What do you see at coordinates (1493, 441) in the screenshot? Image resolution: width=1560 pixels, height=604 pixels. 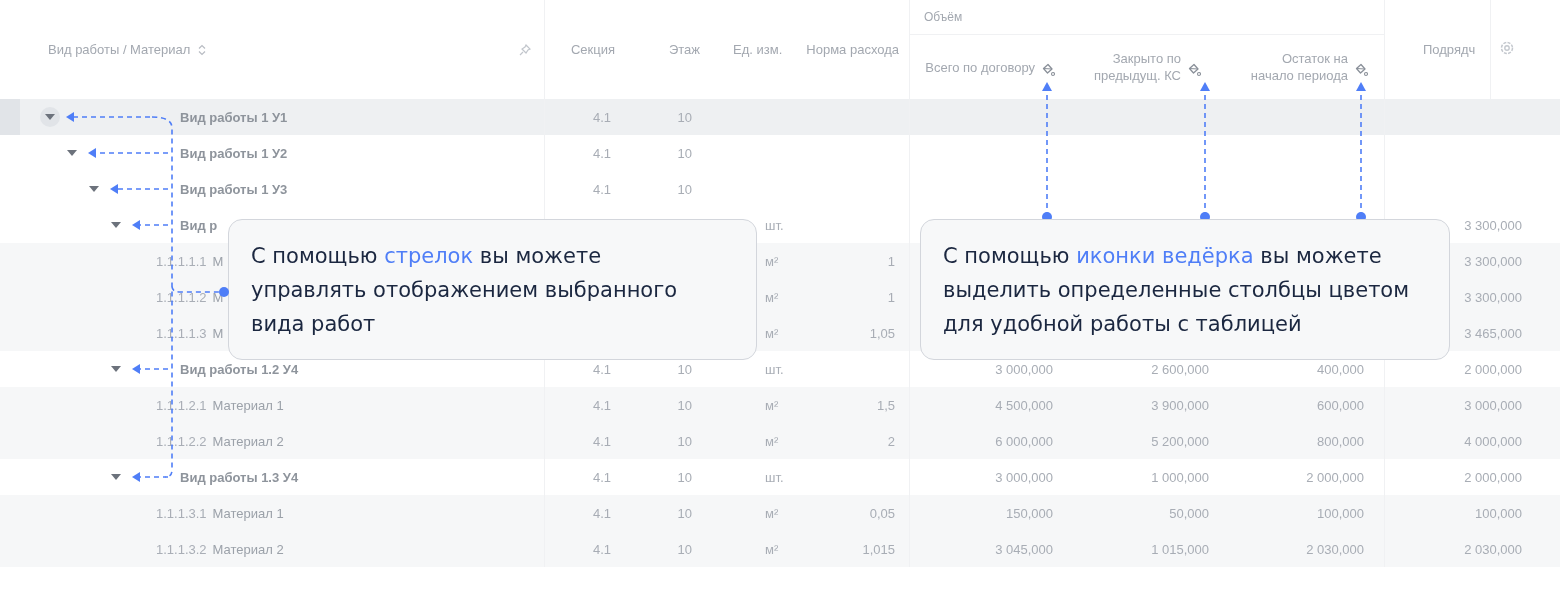 I see `table-cell: 4 000,000` at bounding box center [1493, 441].